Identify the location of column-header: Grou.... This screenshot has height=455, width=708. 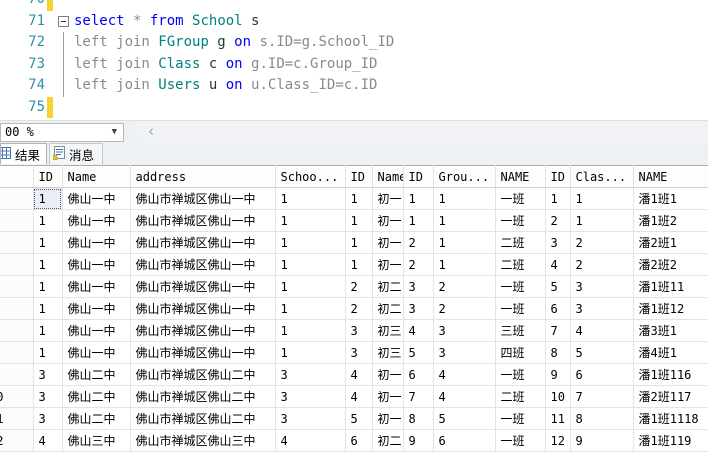
(464, 176).